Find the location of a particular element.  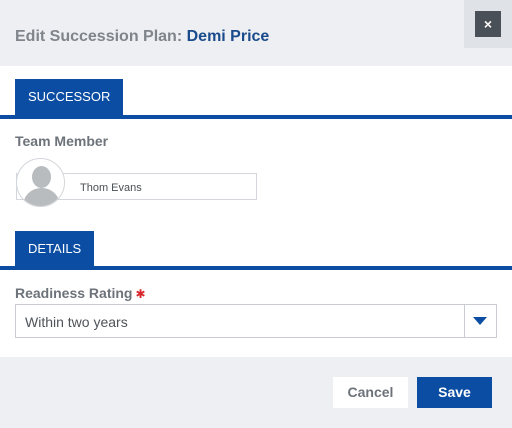

avatar-body is located at coordinates (41, 197).